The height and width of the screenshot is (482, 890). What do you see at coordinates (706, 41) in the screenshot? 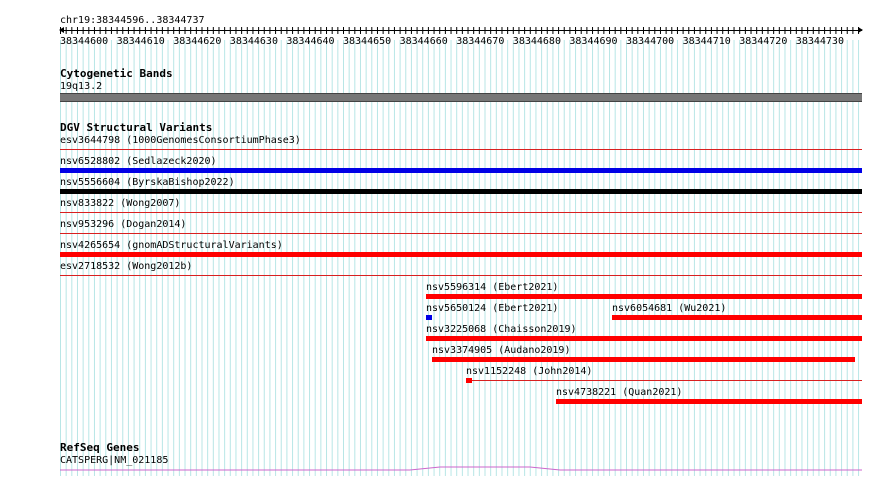
I see `ruler-tick-label: 38344710` at bounding box center [706, 41].